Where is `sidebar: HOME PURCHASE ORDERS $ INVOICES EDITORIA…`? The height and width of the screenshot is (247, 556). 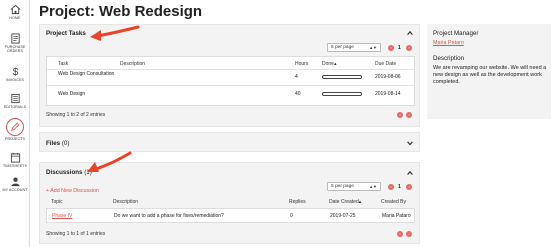 sidebar: HOME PURCHASE ORDERS $ INVOICES EDITORIA… is located at coordinates (15, 123).